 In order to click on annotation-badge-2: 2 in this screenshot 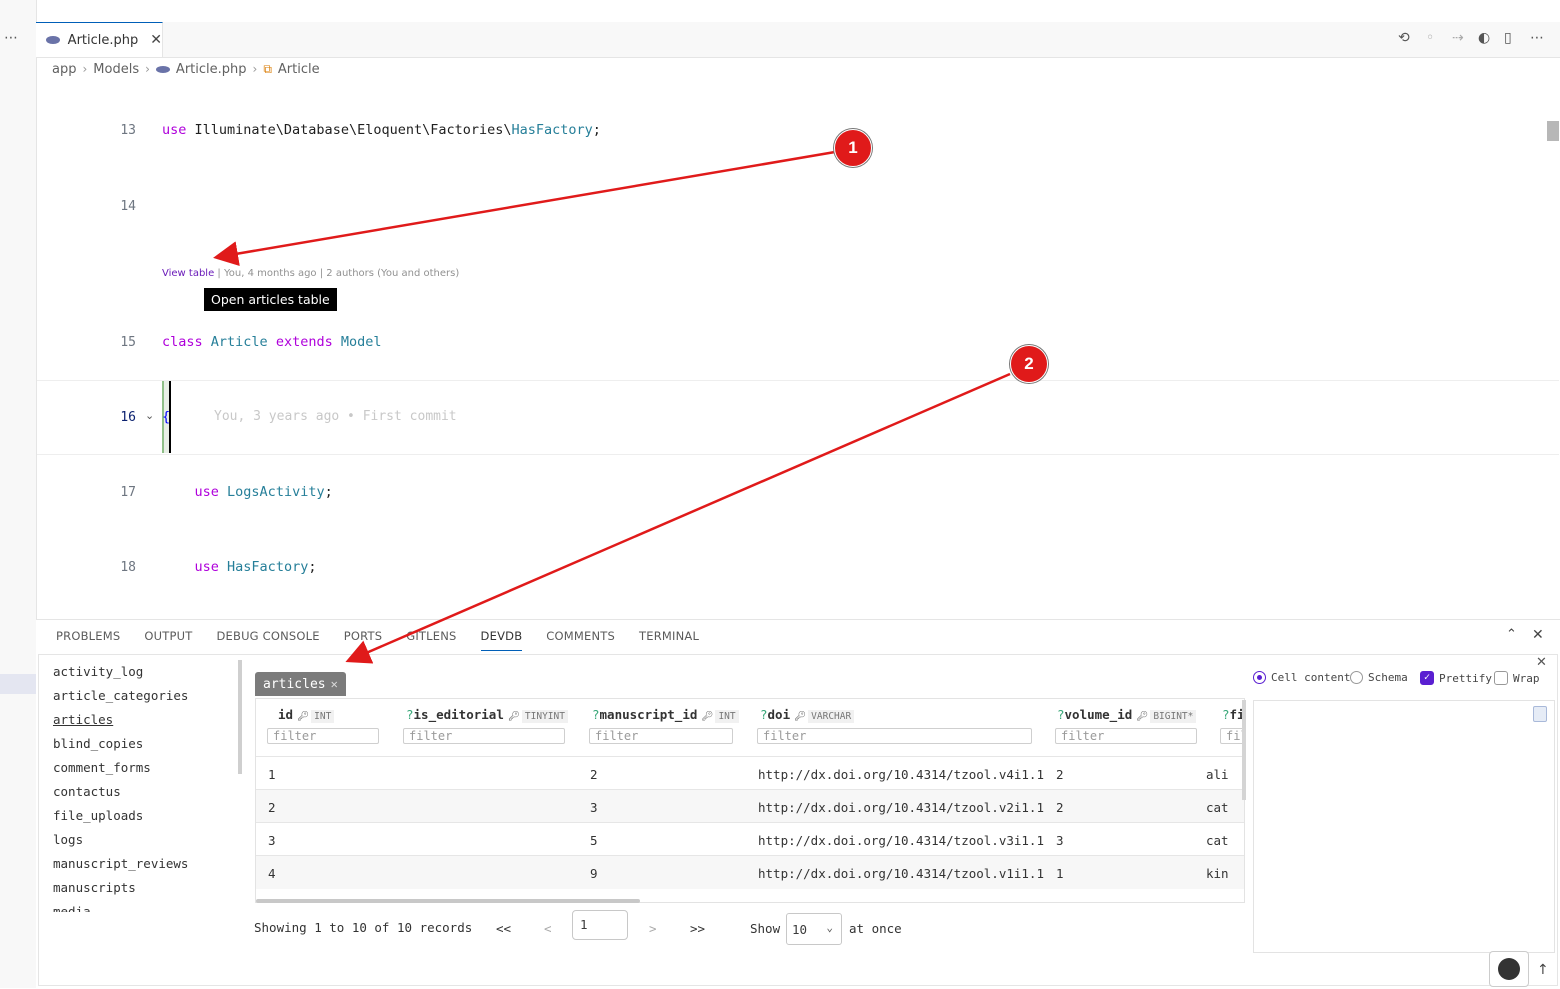, I will do `click(1029, 364)`.